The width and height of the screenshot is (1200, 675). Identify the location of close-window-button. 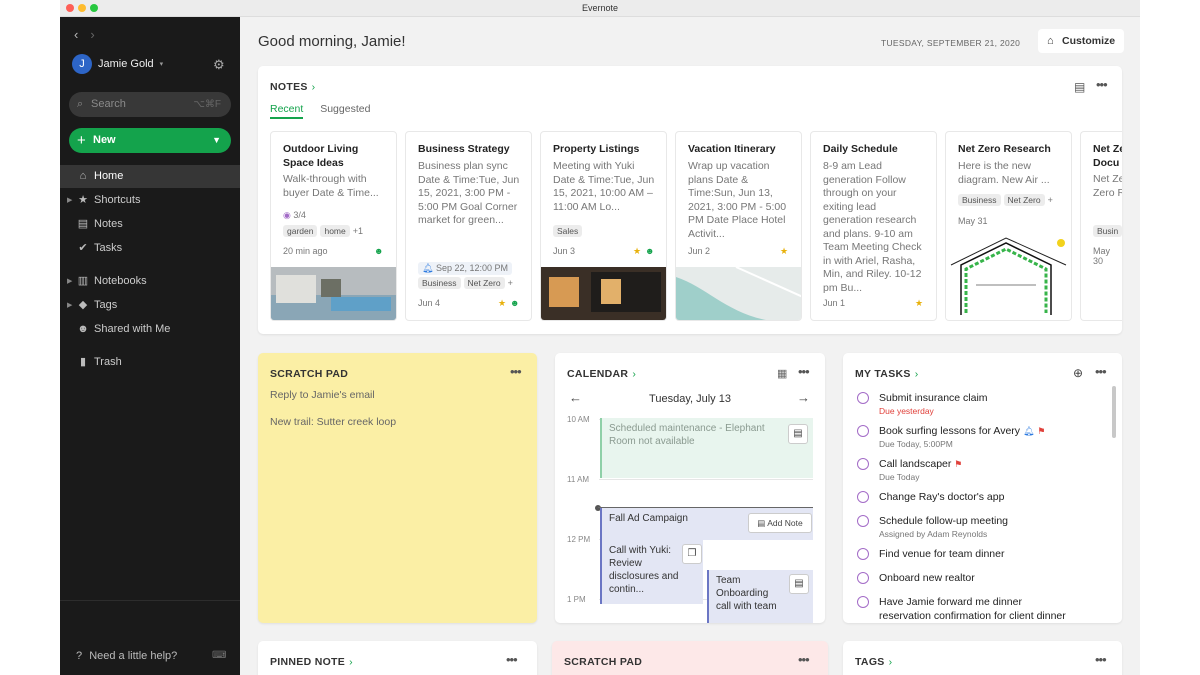
(70, 8).